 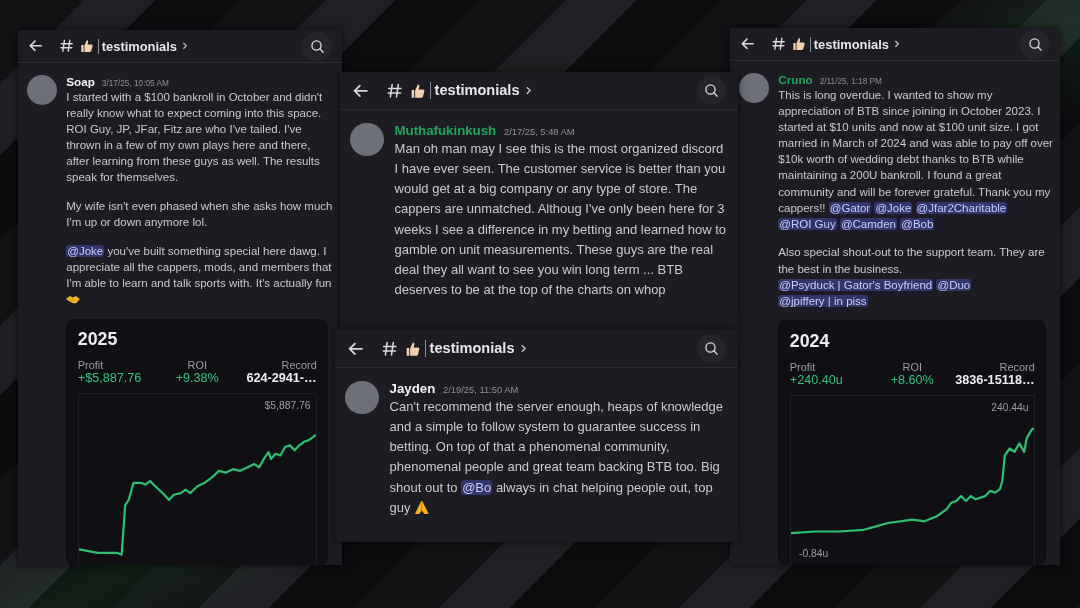 What do you see at coordinates (1010, 407) in the screenshot?
I see `chart-high-label: 240.44u` at bounding box center [1010, 407].